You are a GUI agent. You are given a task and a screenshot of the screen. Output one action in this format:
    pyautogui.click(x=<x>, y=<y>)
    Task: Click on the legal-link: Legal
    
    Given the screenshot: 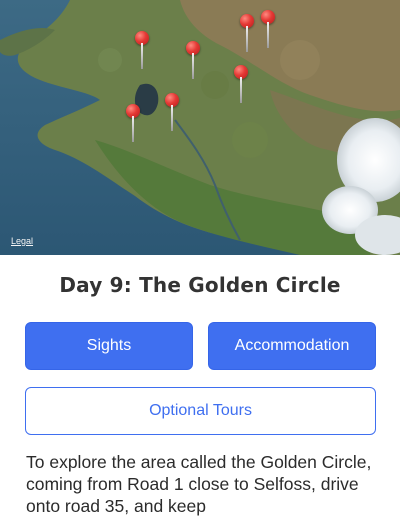 What is the action you would take?
    pyautogui.click(x=22, y=241)
    